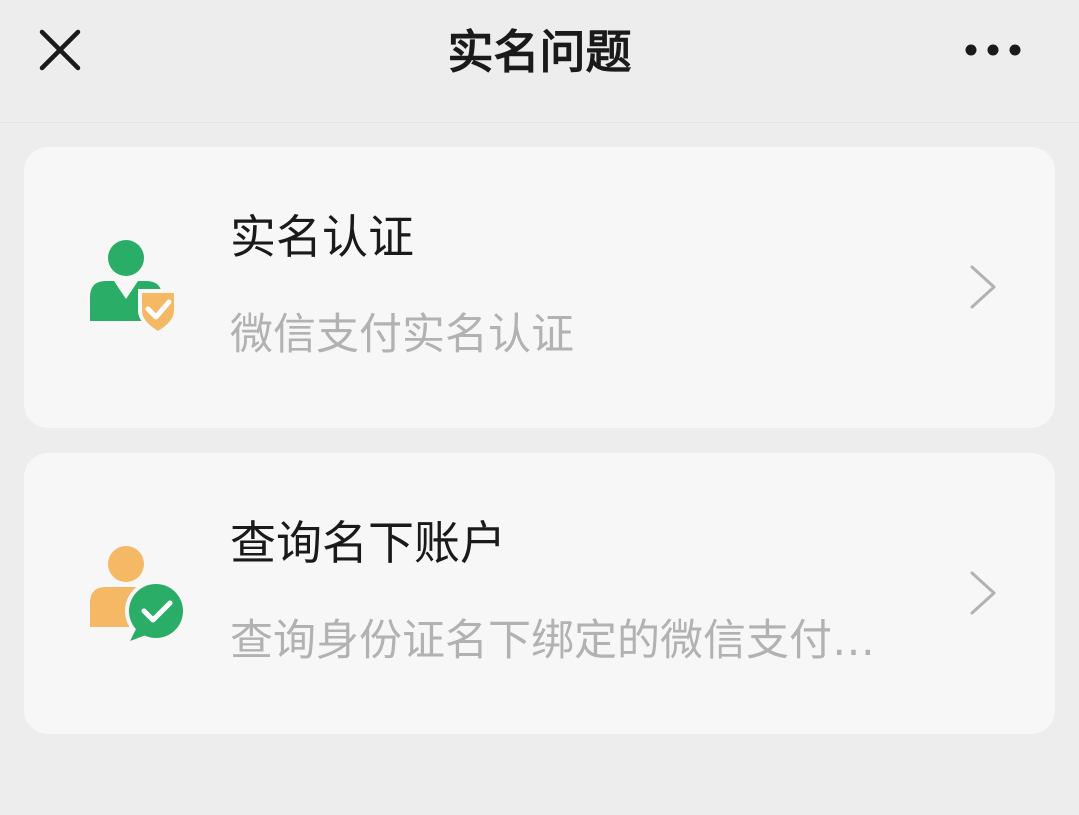 This screenshot has width=1079, height=815. I want to click on item-subtitle: 微信支付实名认证, so click(402, 335).